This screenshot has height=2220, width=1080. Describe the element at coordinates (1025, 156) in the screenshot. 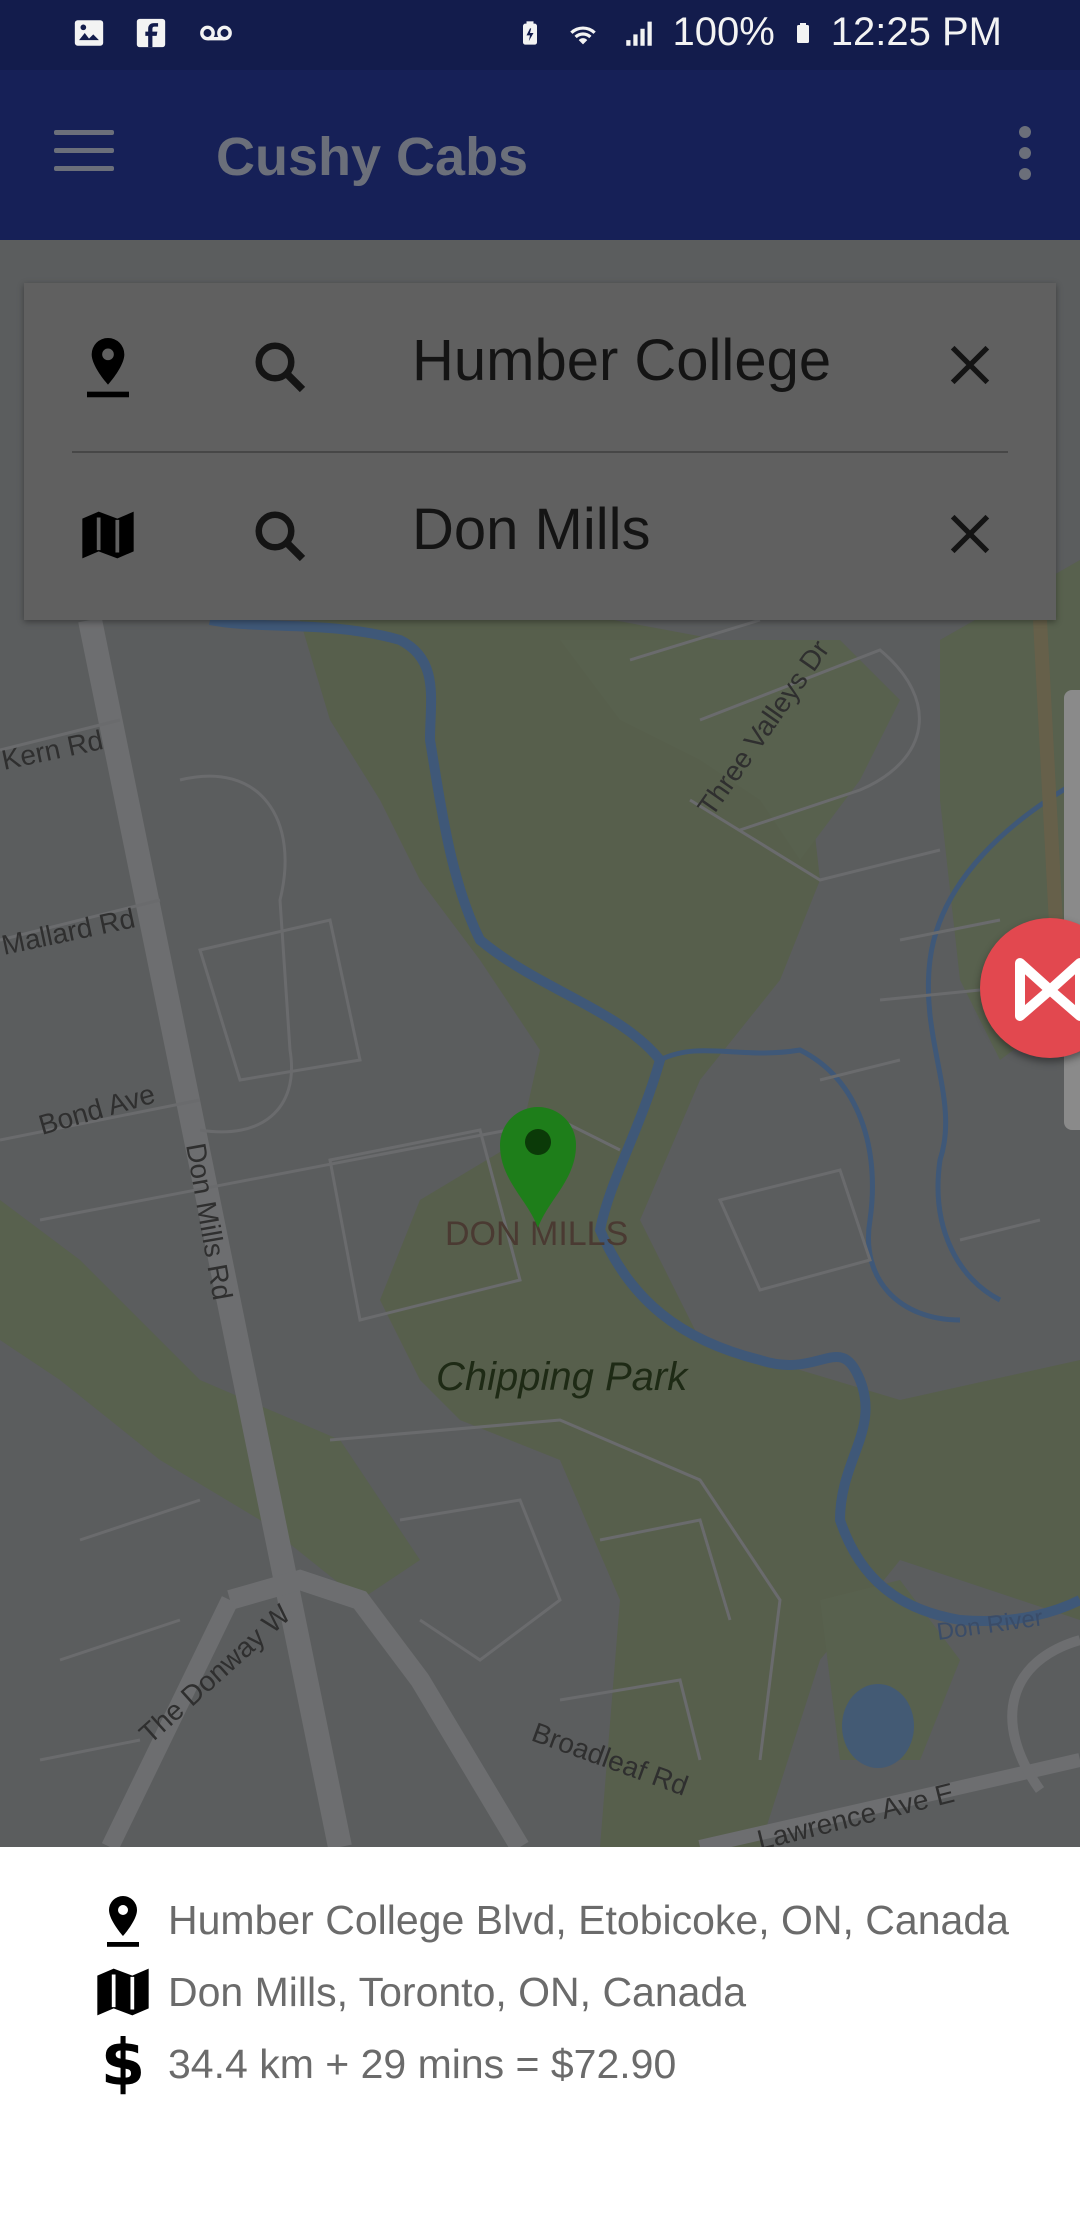

I see `more-vert-icon` at that location.